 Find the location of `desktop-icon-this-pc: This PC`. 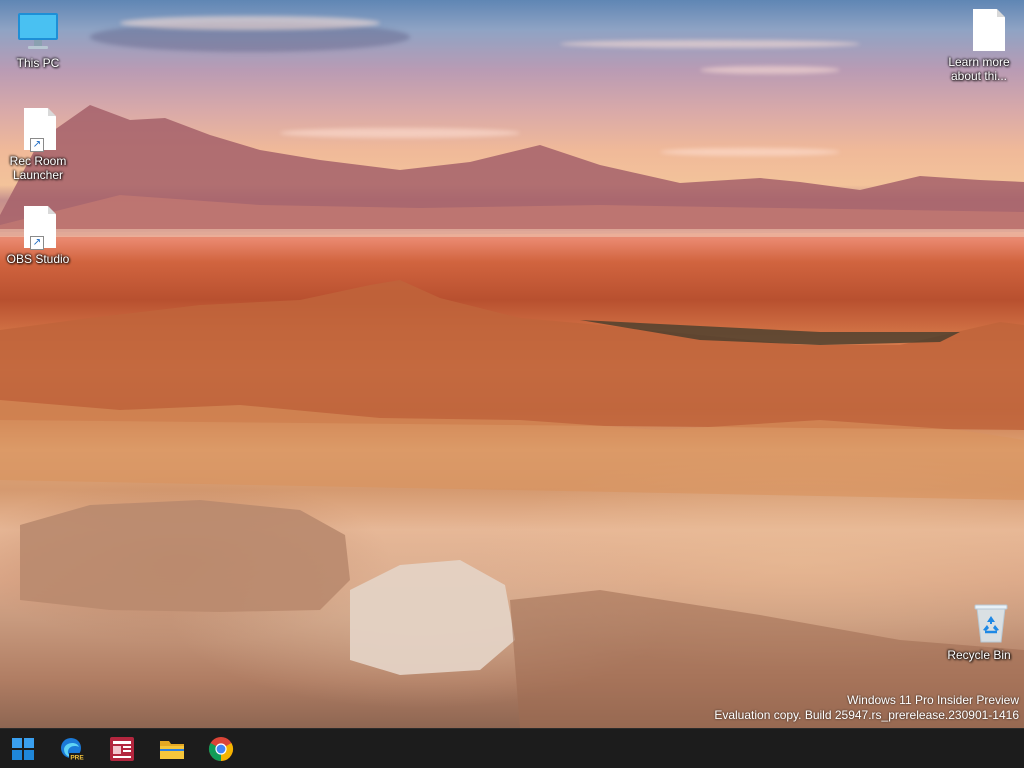

desktop-icon-this-pc: This PC is located at coordinates (38, 40).